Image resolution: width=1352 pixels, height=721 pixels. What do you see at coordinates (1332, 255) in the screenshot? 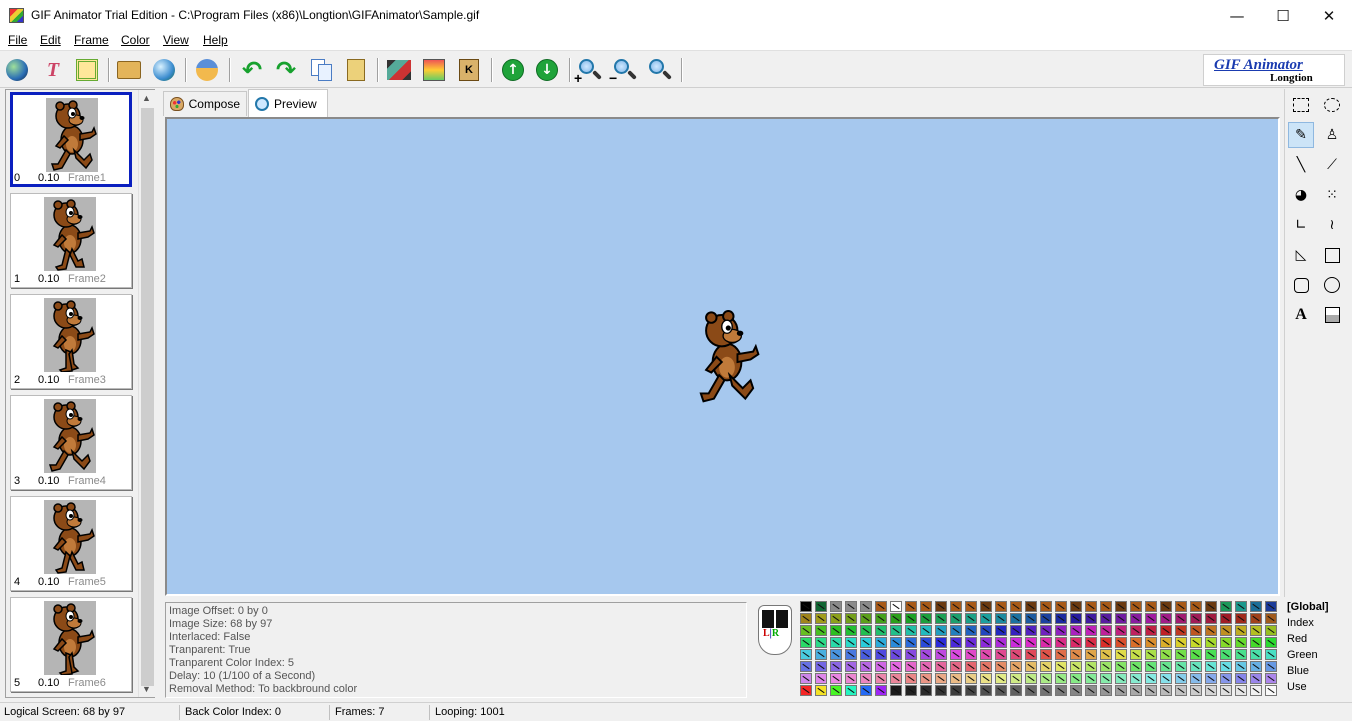
I see `rectangle-icon` at bounding box center [1332, 255].